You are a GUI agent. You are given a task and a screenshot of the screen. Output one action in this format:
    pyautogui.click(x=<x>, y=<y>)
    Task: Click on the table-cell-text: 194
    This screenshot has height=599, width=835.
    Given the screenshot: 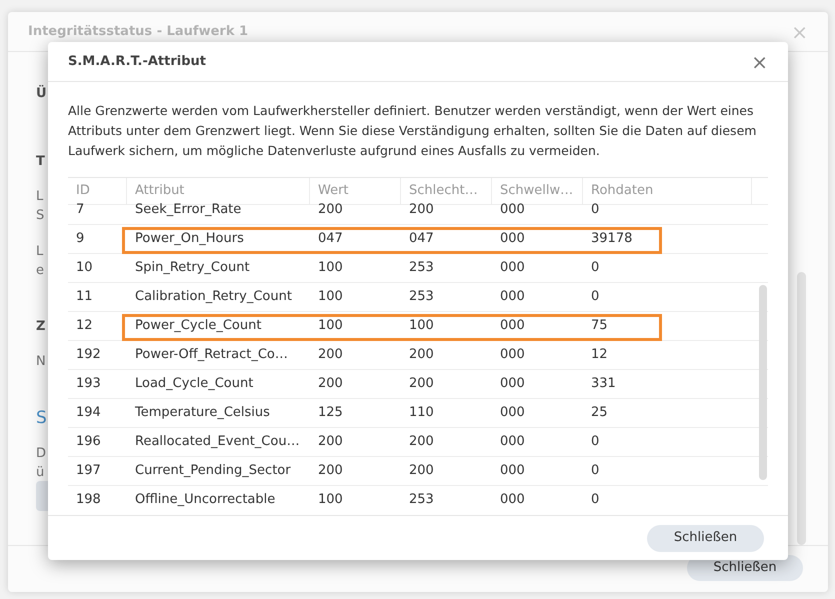 What is the action you would take?
    pyautogui.click(x=88, y=413)
    